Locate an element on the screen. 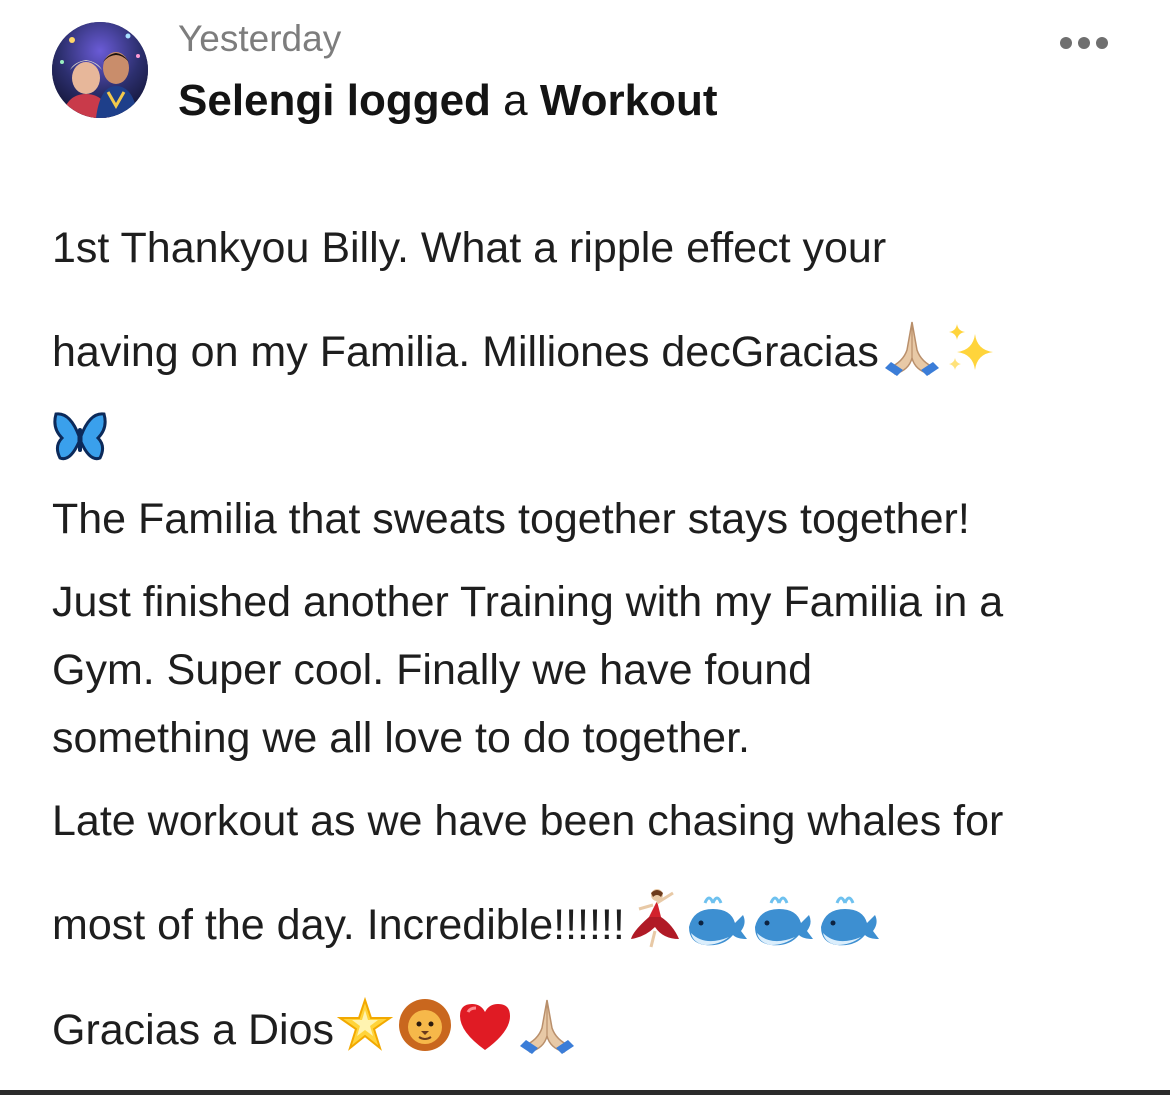 This screenshot has width=1170, height=1095. butterfly-icon is located at coordinates (80, 437).